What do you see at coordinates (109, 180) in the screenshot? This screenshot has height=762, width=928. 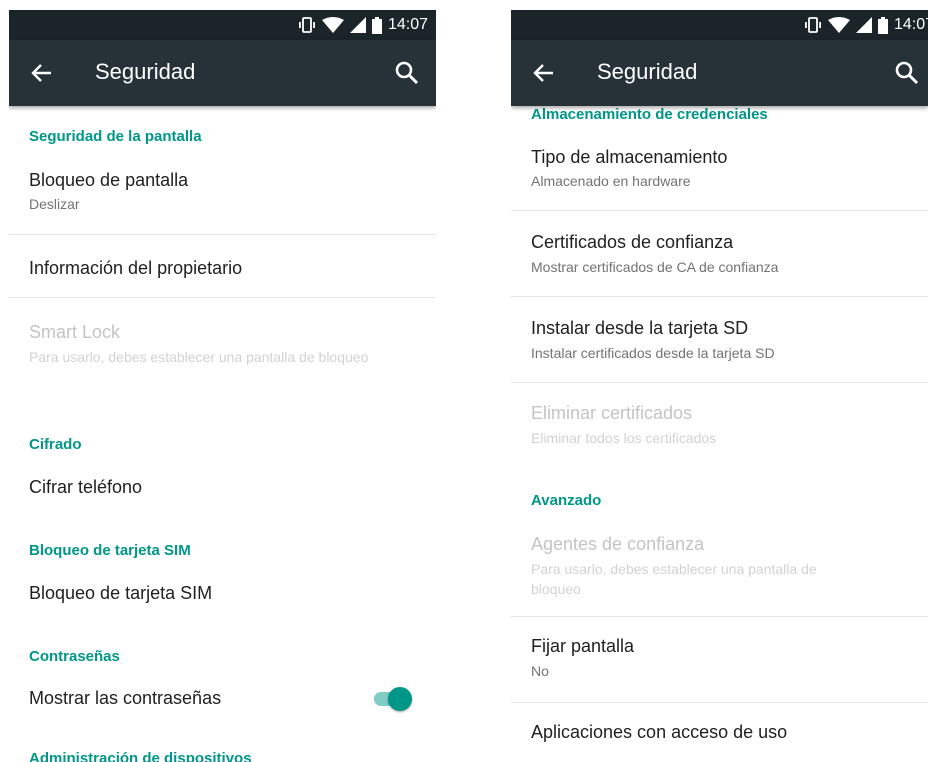 I see `item-title: Bloqueo de pantalla` at bounding box center [109, 180].